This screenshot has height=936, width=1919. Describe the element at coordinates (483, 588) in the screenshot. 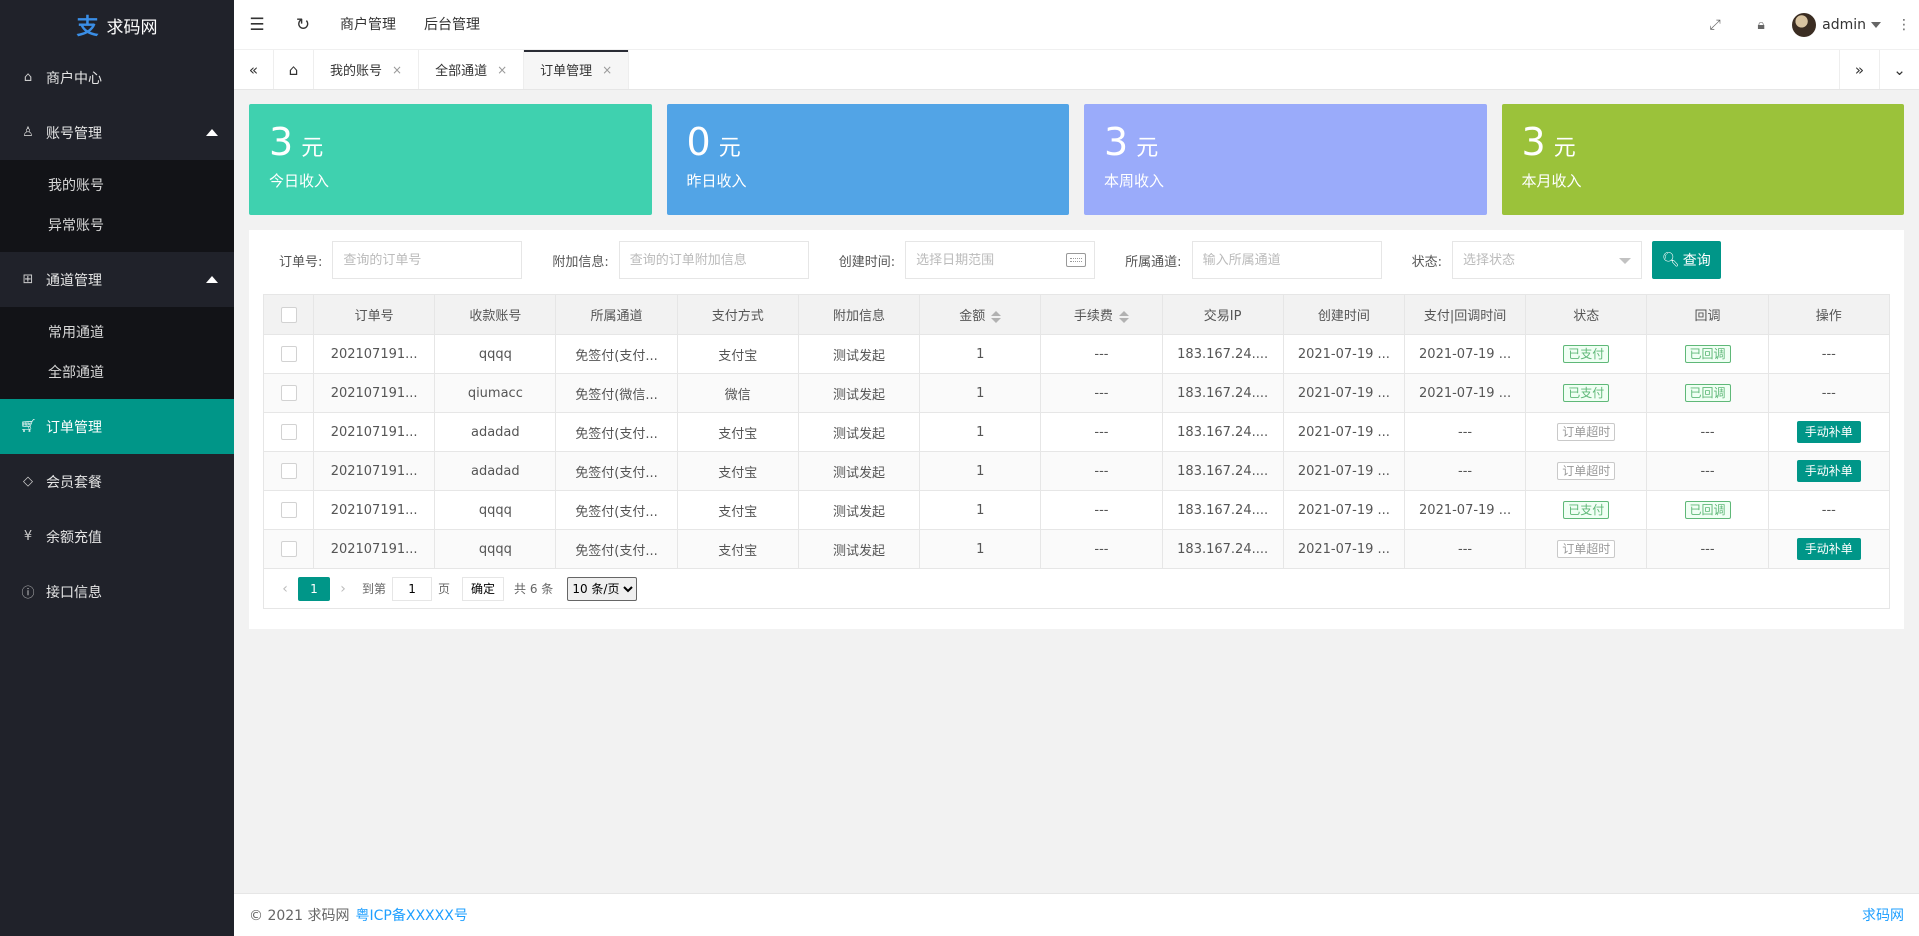

I see `goto-confirm-button: 确定` at that location.